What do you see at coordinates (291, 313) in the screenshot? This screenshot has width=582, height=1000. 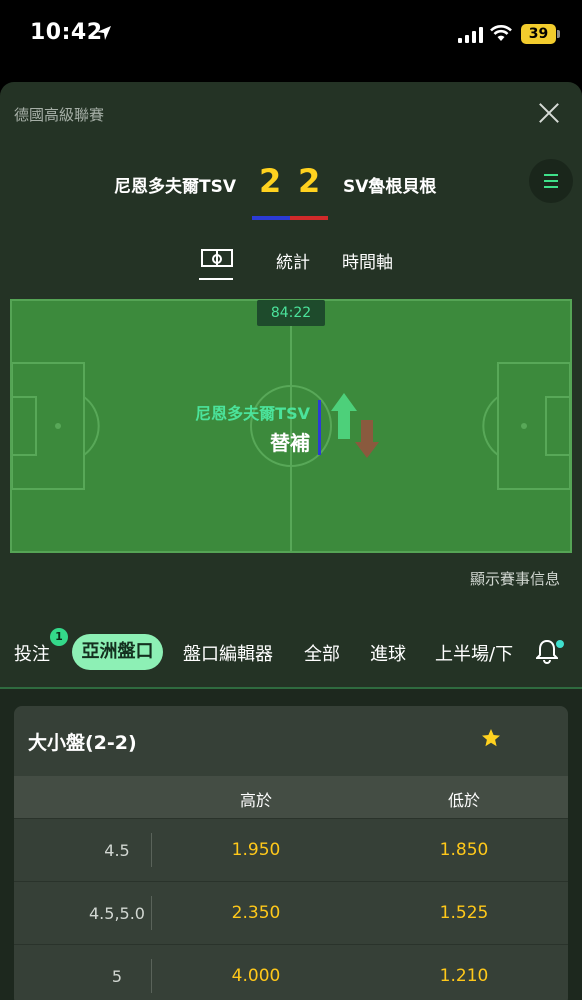 I see `match-clock: 84:22` at bounding box center [291, 313].